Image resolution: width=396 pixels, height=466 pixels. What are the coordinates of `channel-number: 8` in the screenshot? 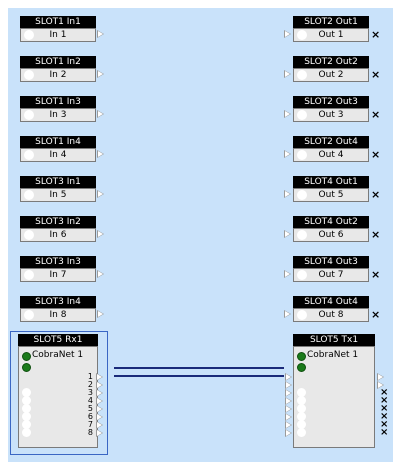 It's located at (90, 432).